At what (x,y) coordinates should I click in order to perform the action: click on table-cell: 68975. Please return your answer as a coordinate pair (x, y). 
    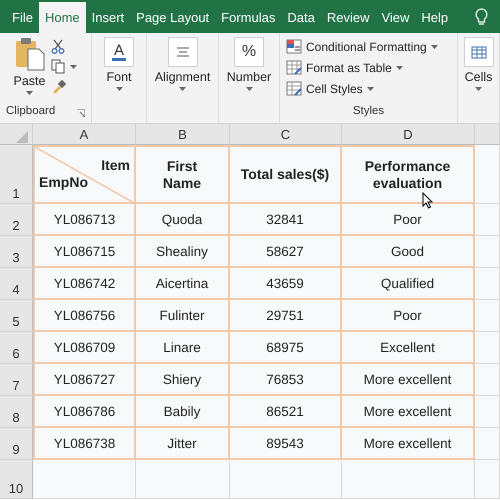
    Looking at the image, I should click on (285, 347).